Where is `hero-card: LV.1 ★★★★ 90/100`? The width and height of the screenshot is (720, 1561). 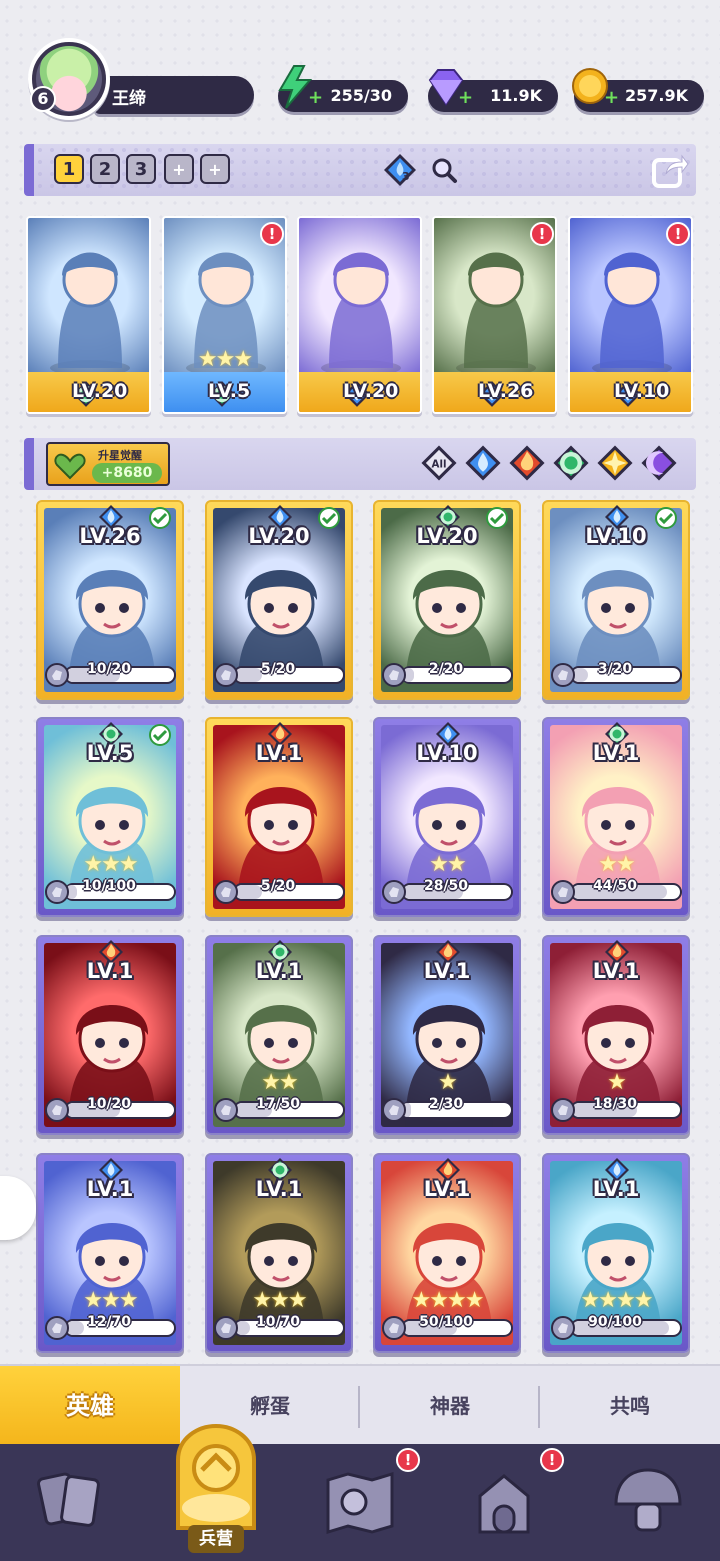
hero-card: LV.1 ★★★★ 90/100 is located at coordinates (616, 1253).